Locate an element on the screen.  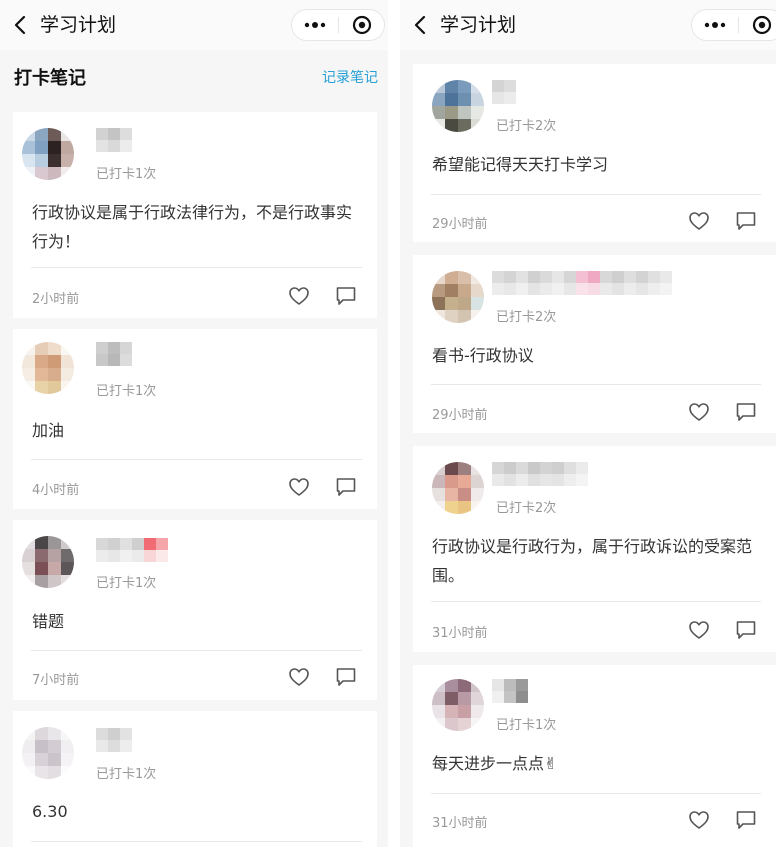
screen-divider is located at coordinates (394, 423).